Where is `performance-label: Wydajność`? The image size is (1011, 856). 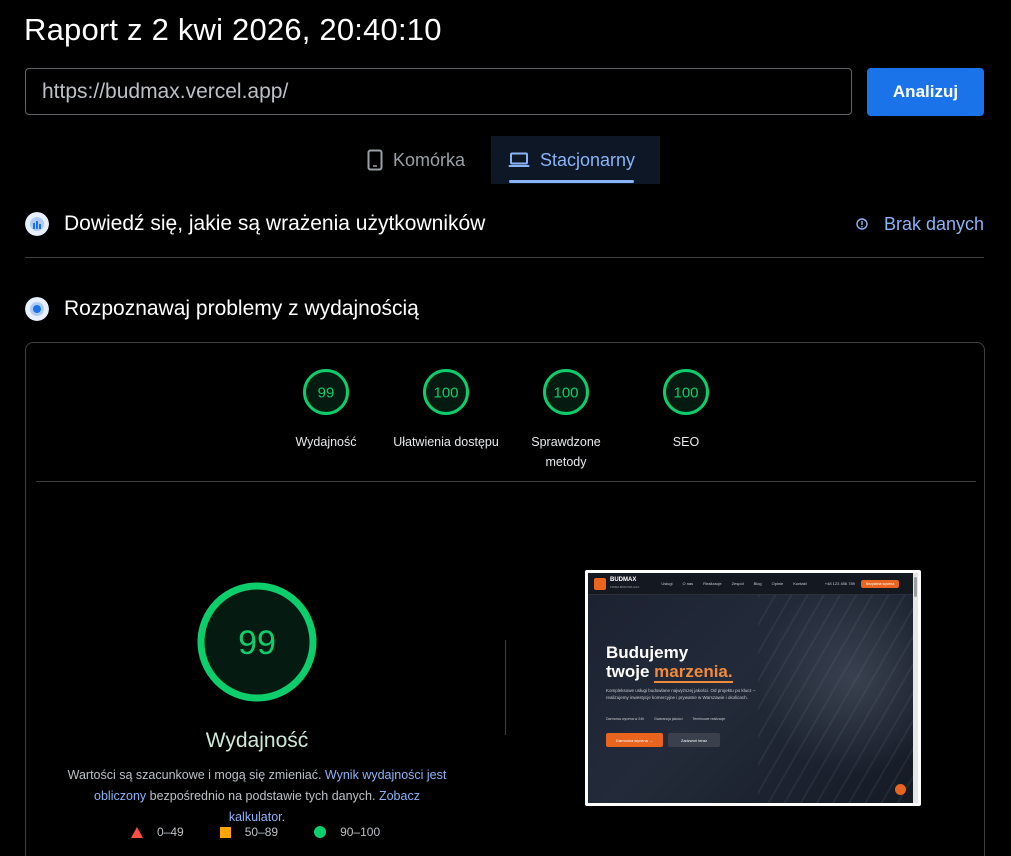
performance-label: Wydajność is located at coordinates (257, 740).